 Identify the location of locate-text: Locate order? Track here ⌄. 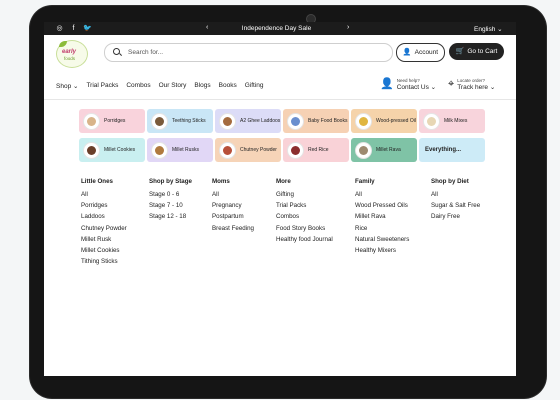
(476, 84).